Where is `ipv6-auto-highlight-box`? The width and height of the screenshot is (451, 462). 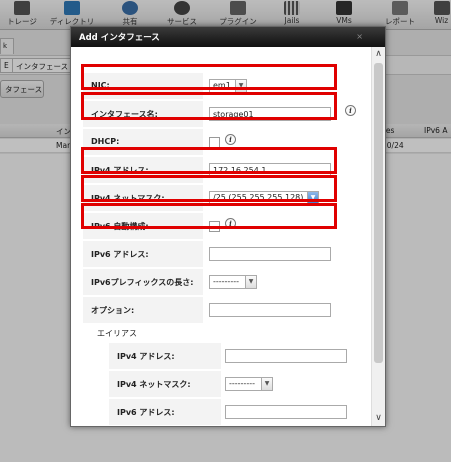 ipv6-auto-highlight-box is located at coordinates (209, 216).